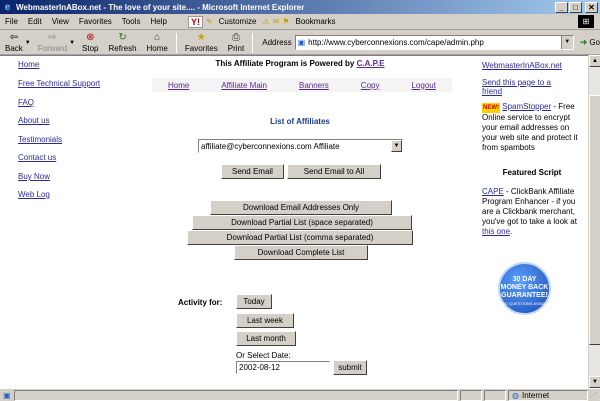  Describe the element at coordinates (72, 43) in the screenshot. I see `forward-dropdown-icon: ▼` at that location.